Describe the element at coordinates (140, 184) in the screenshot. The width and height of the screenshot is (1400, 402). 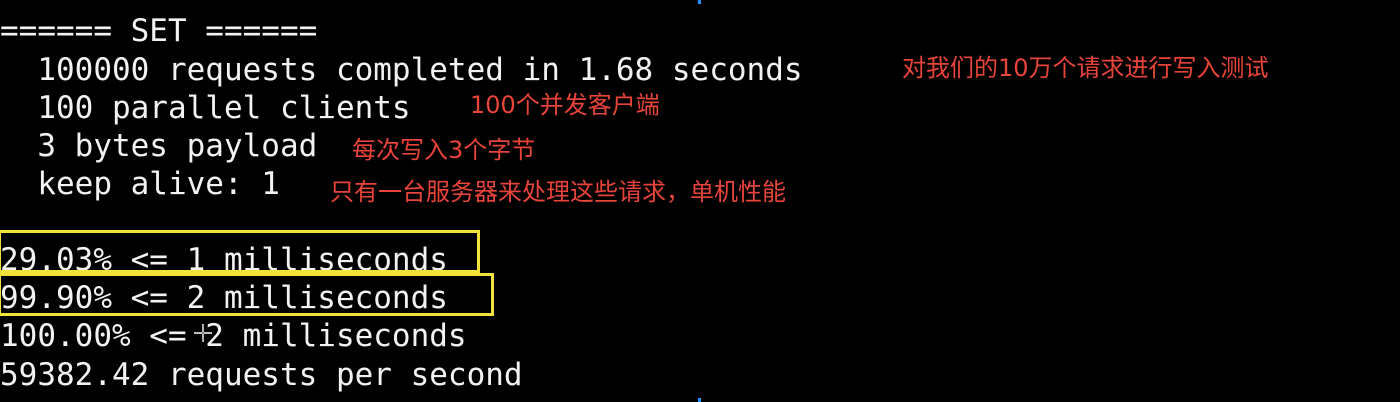
I see `terminal-line-keep-alive: keep alive: 1` at that location.